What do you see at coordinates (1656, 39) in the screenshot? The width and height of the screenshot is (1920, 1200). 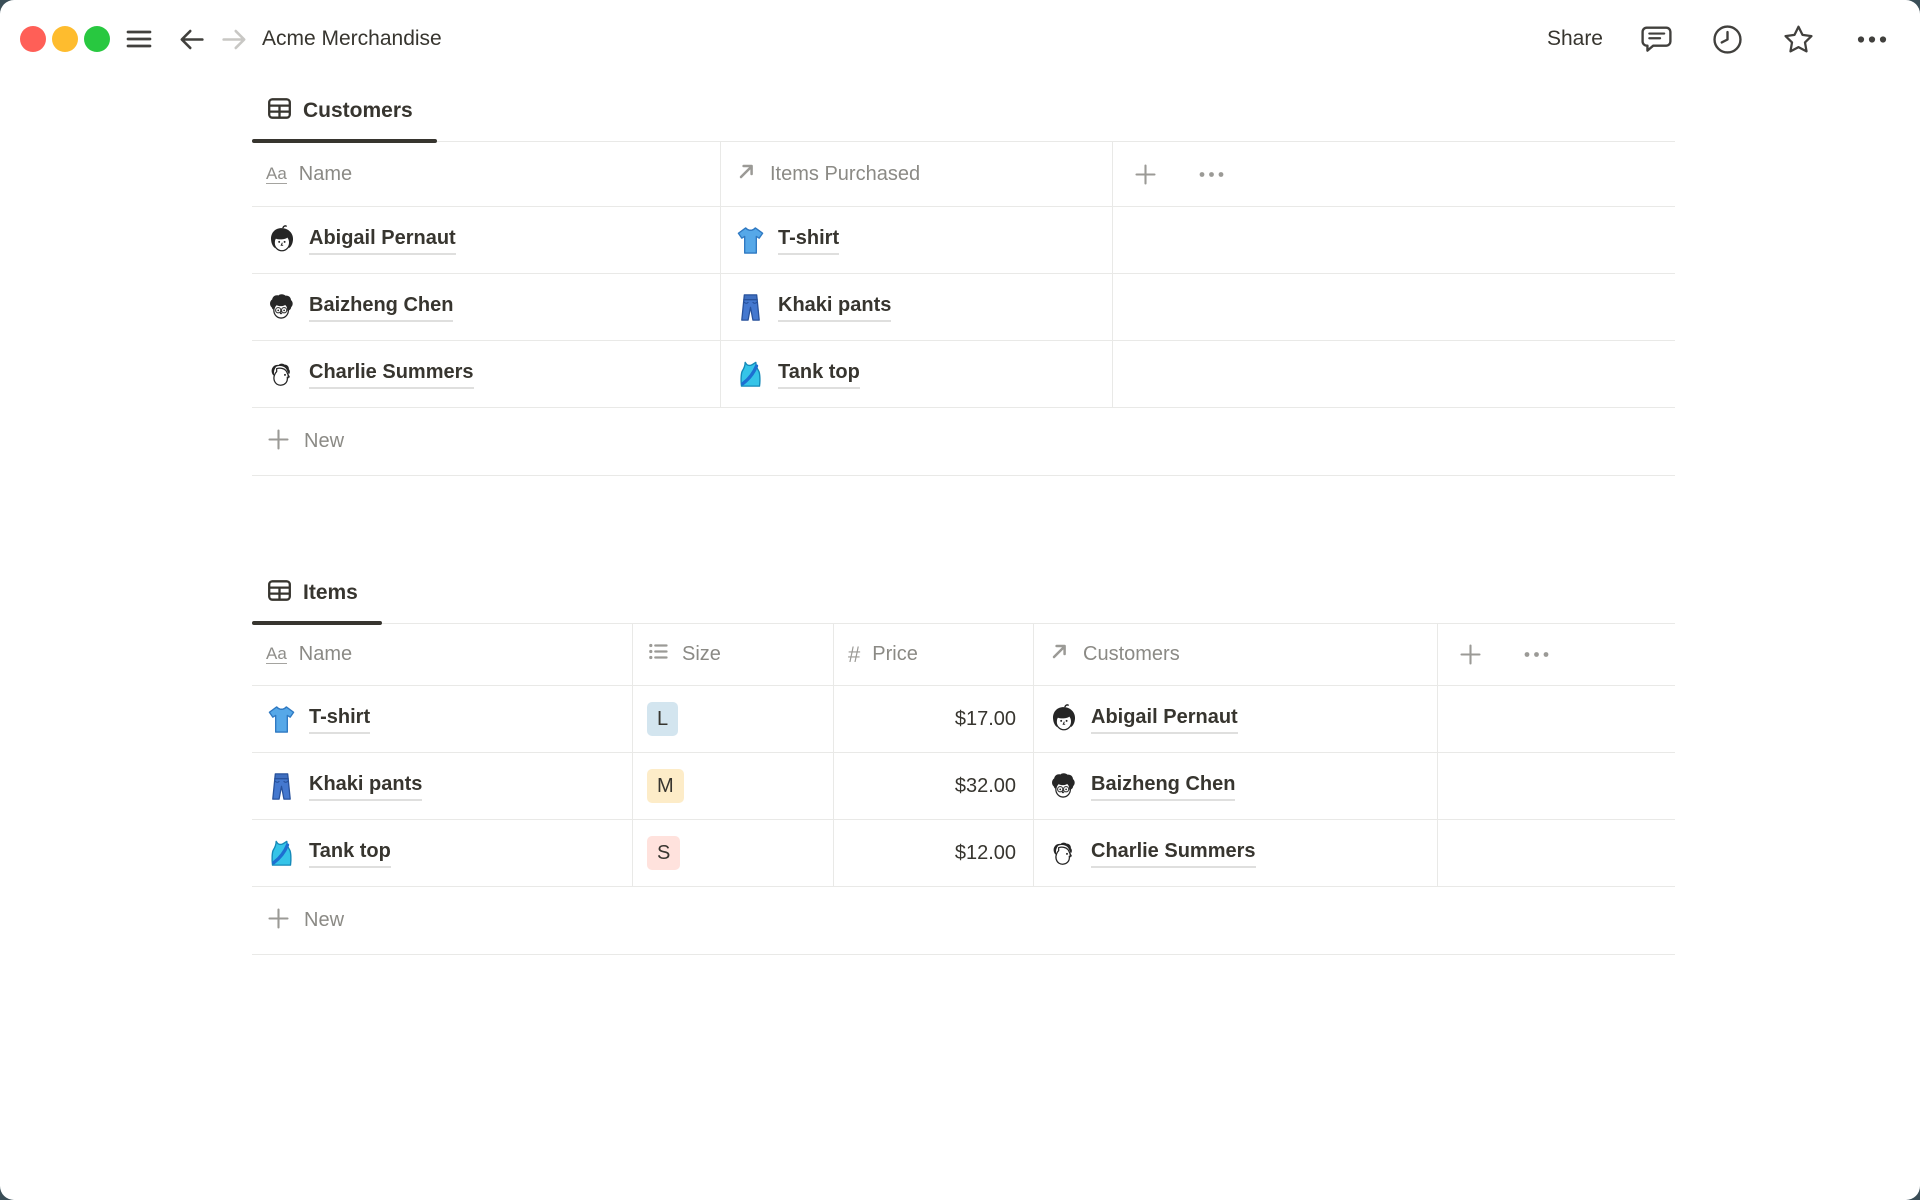 I see `comment-bubble-icon` at bounding box center [1656, 39].